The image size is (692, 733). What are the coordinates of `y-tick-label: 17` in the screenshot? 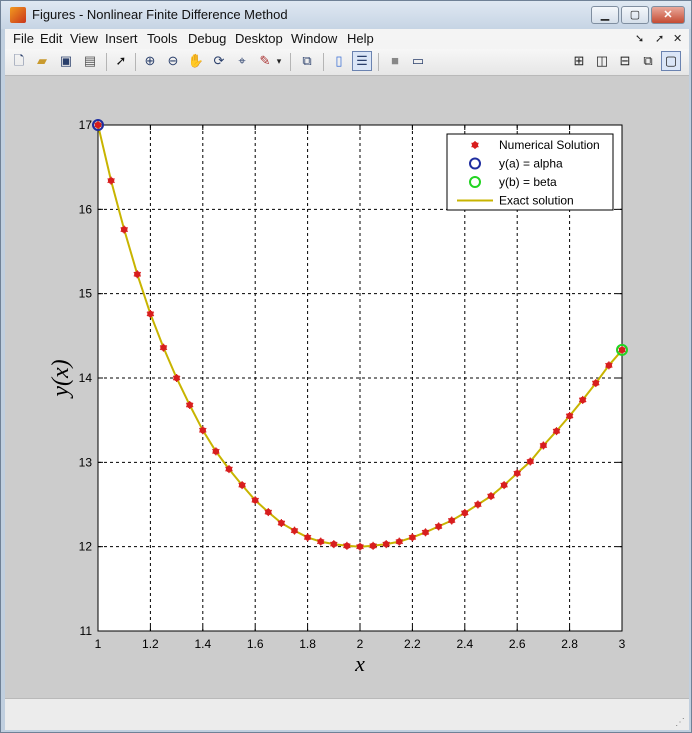 It's located at (86, 125).